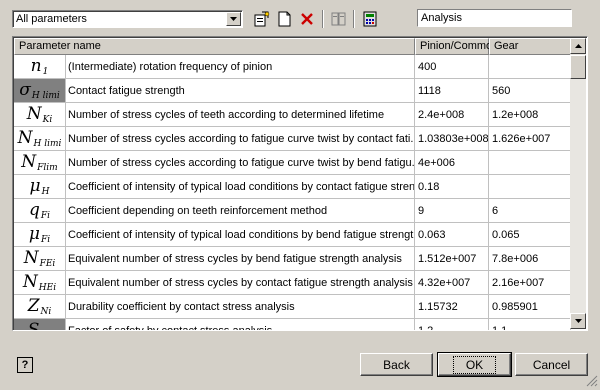  What do you see at coordinates (452, 259) in the screenshot?
I see `pinion-value-cell: 1.512e+007` at bounding box center [452, 259].